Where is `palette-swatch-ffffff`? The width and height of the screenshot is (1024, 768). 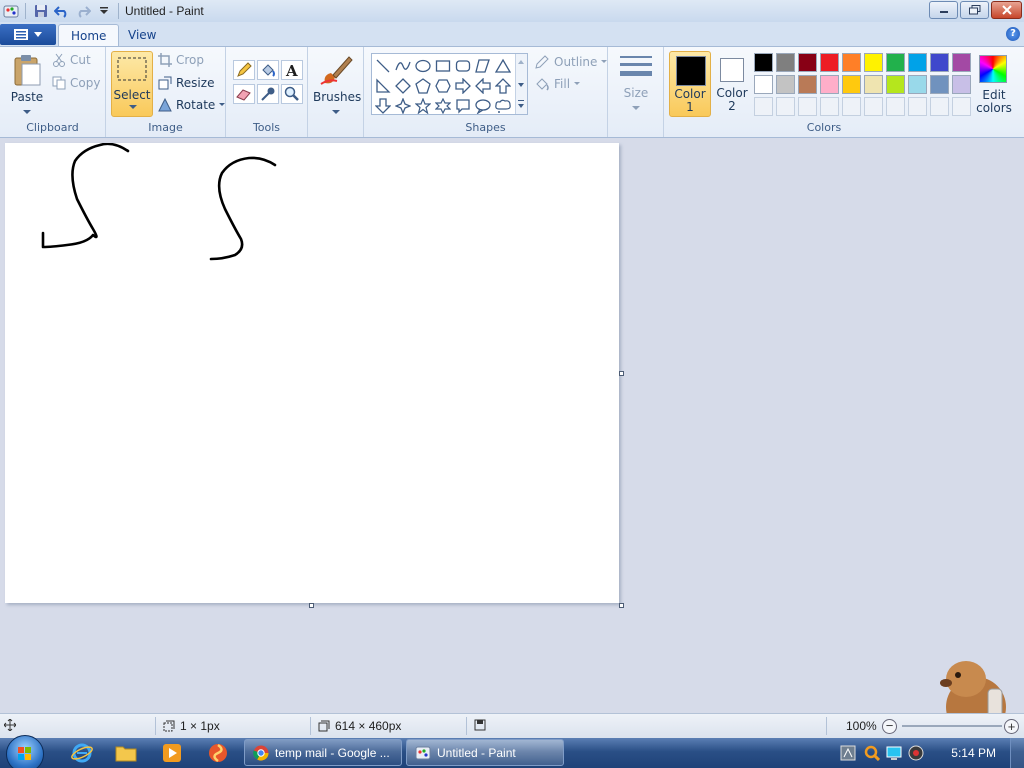 palette-swatch-ffffff is located at coordinates (763, 84).